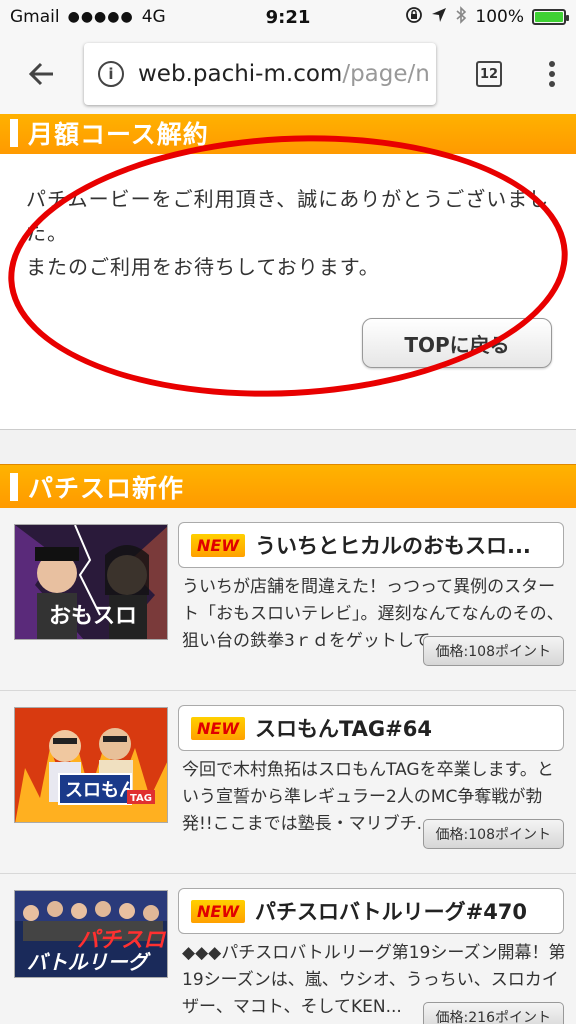  I want to click on svg-text: スロもん, so click(101, 790).